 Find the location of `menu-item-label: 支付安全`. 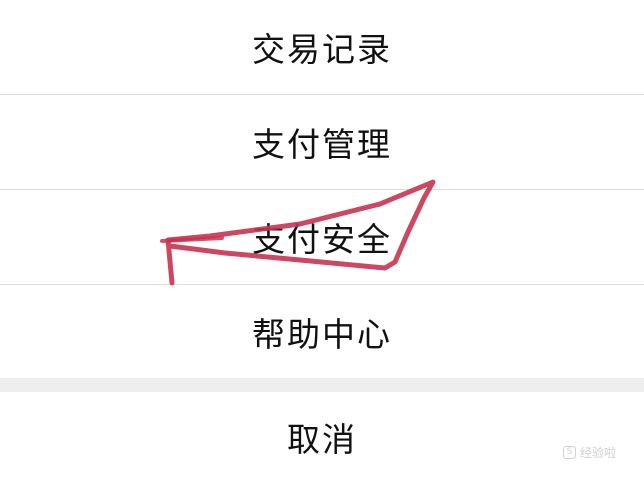

menu-item-label: 支付安全 is located at coordinates (322, 239).